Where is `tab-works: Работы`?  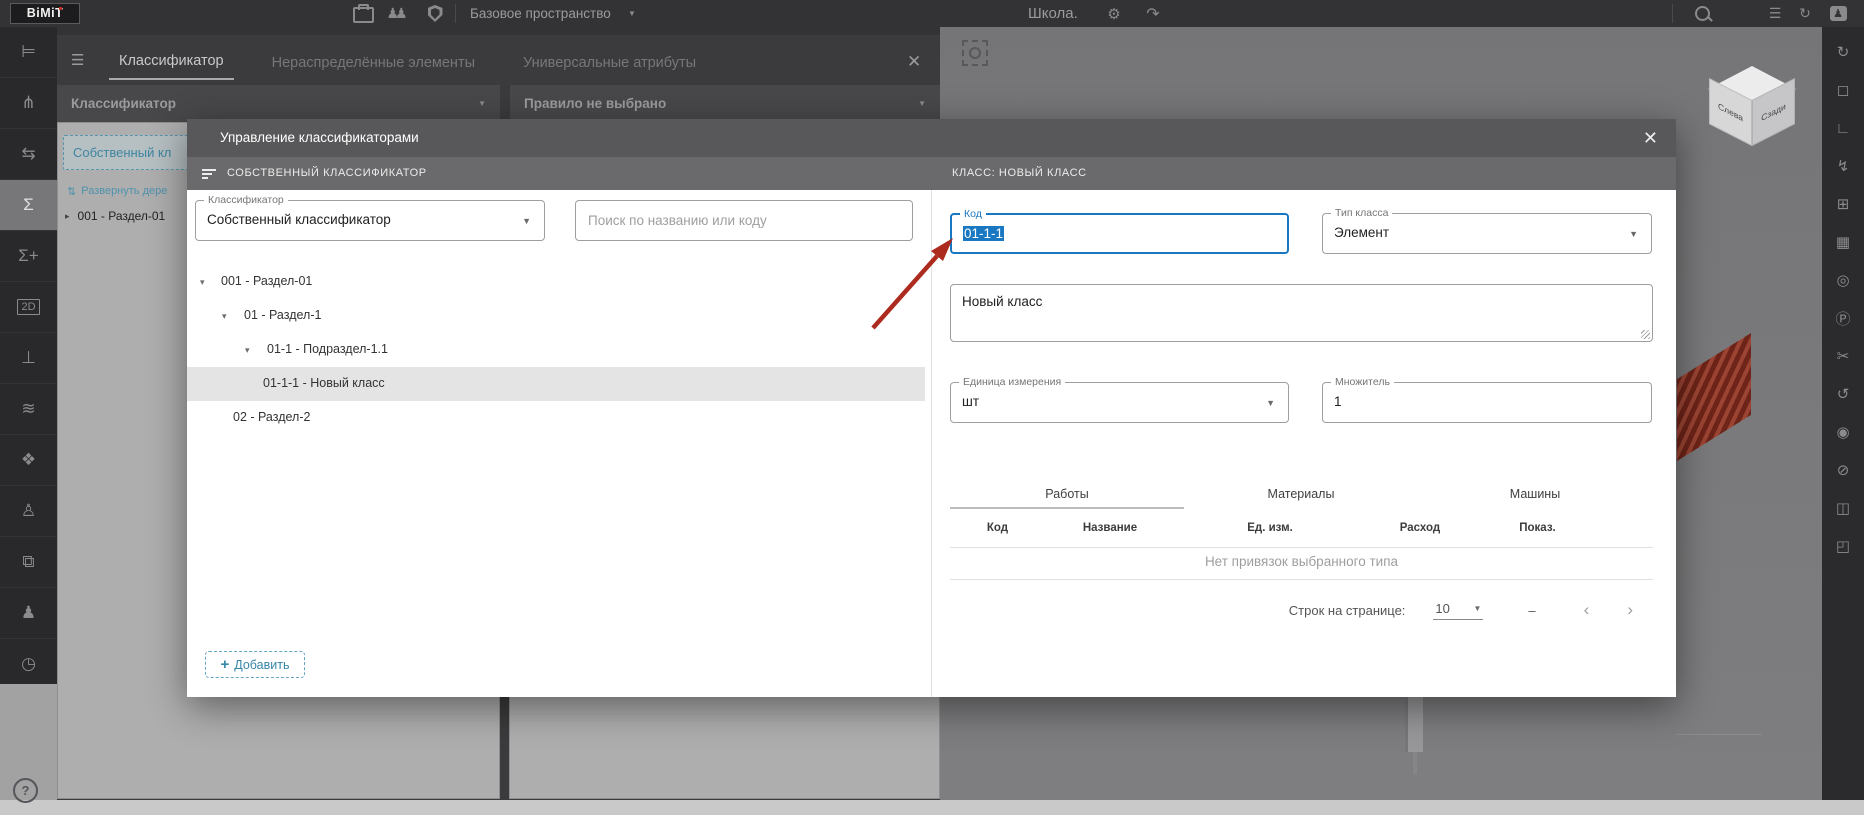
tab-works: Работы is located at coordinates (1067, 498).